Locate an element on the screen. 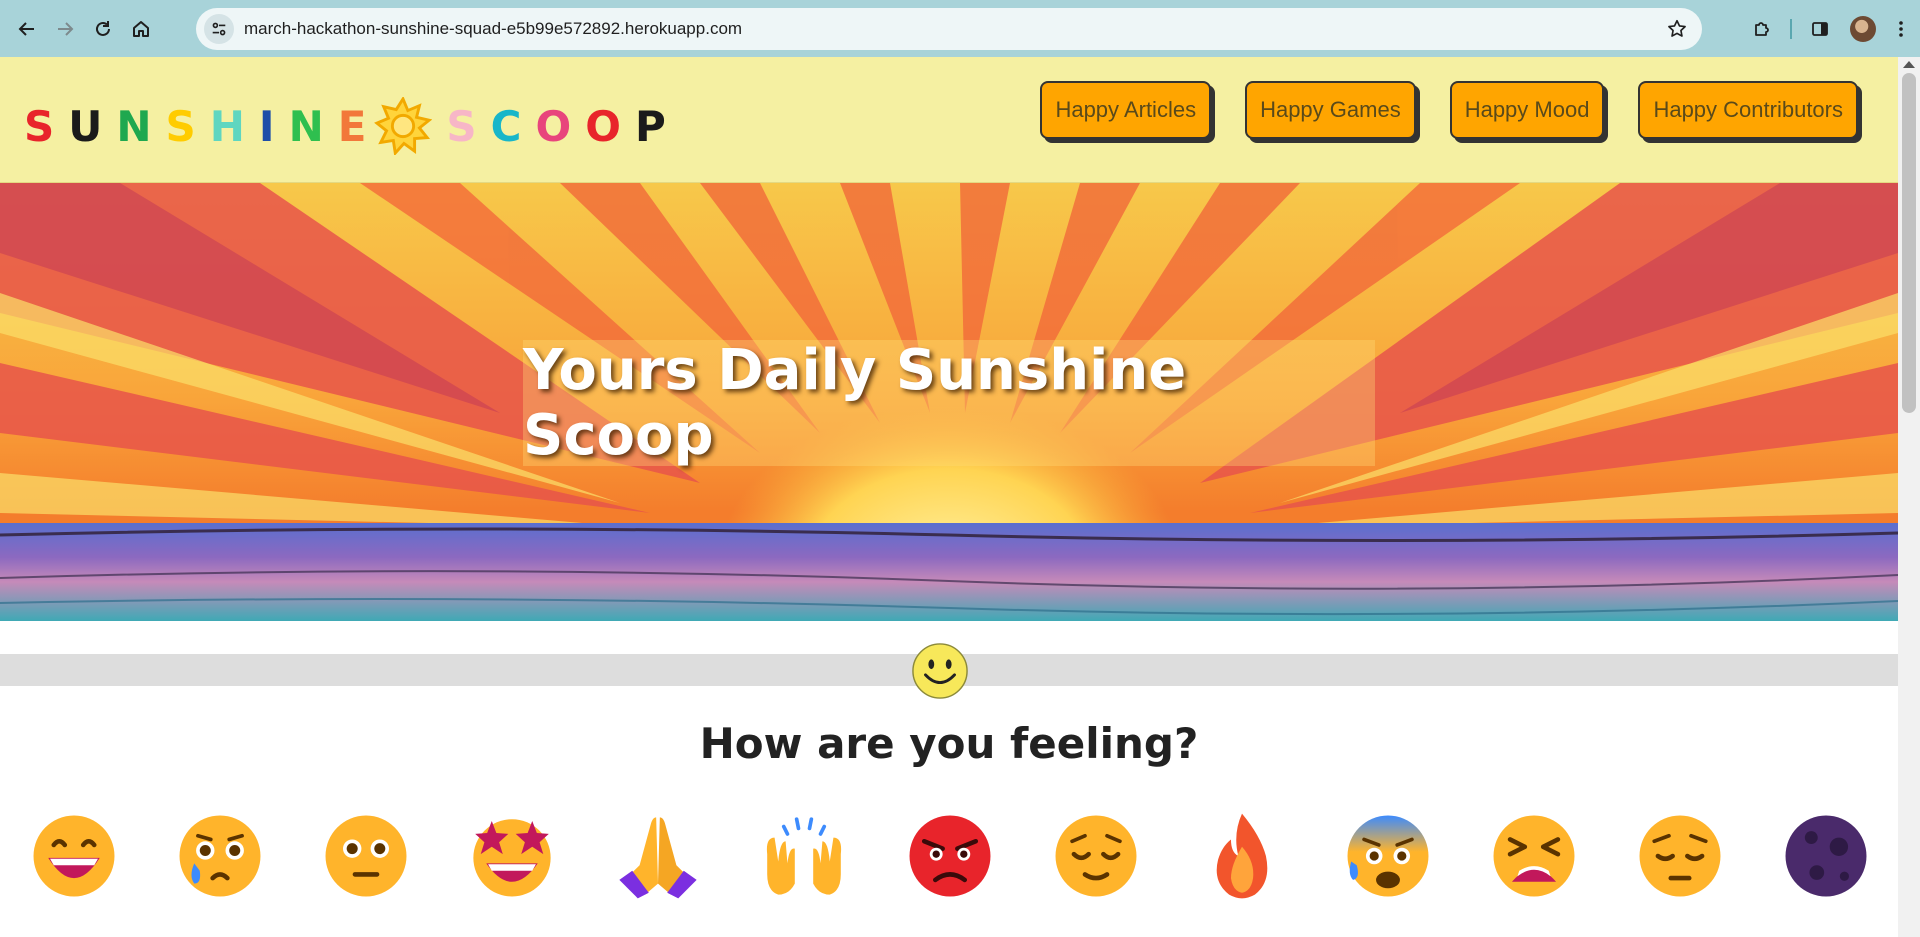 Image resolution: width=1920 pixels, height=937 pixels. folded-hands-icon is located at coordinates (658, 856).